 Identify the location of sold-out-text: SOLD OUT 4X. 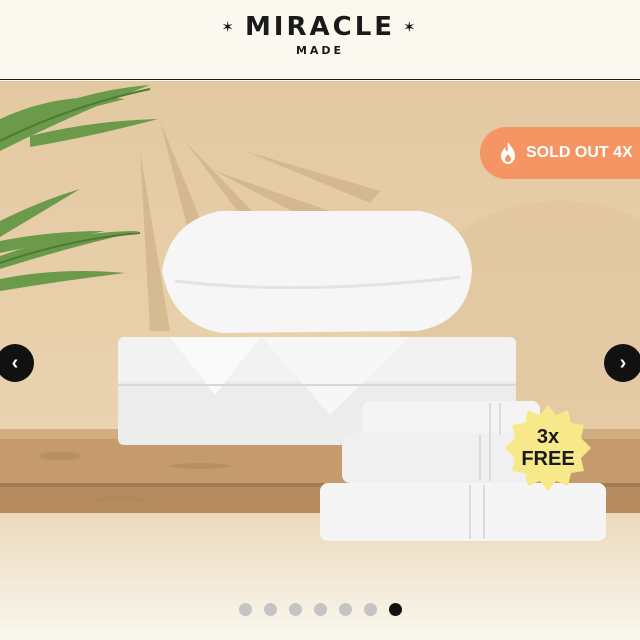
(579, 152).